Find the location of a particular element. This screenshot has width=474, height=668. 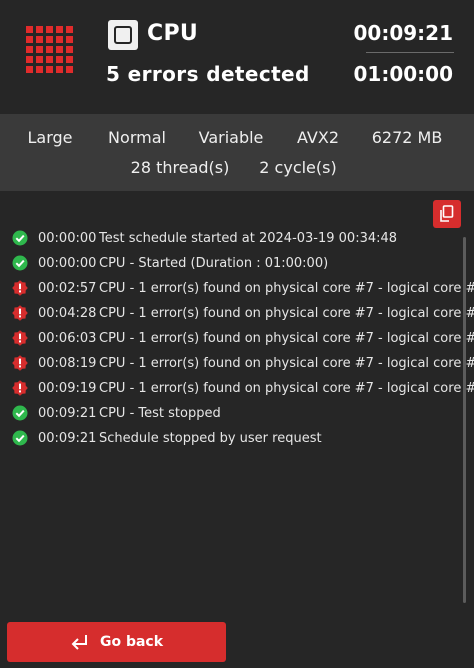

cpu-chip-icon is located at coordinates (123, 35).